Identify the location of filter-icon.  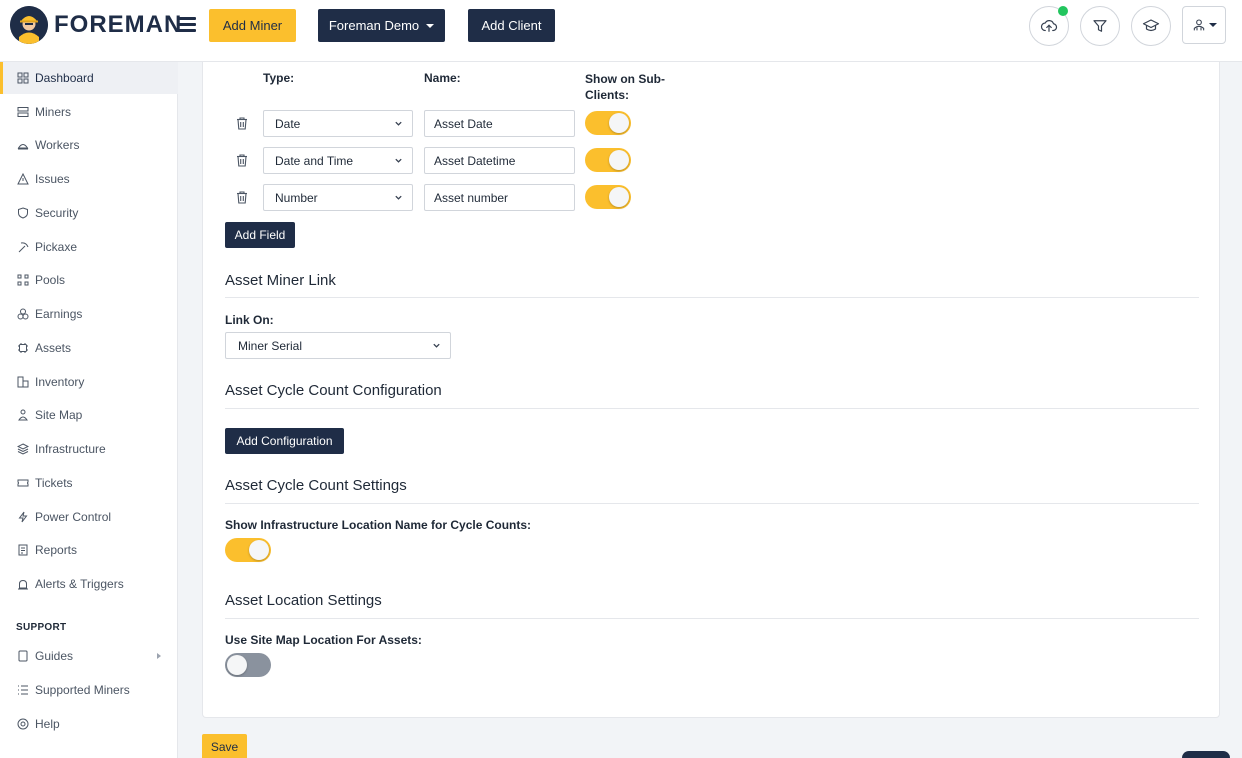
(1100, 26).